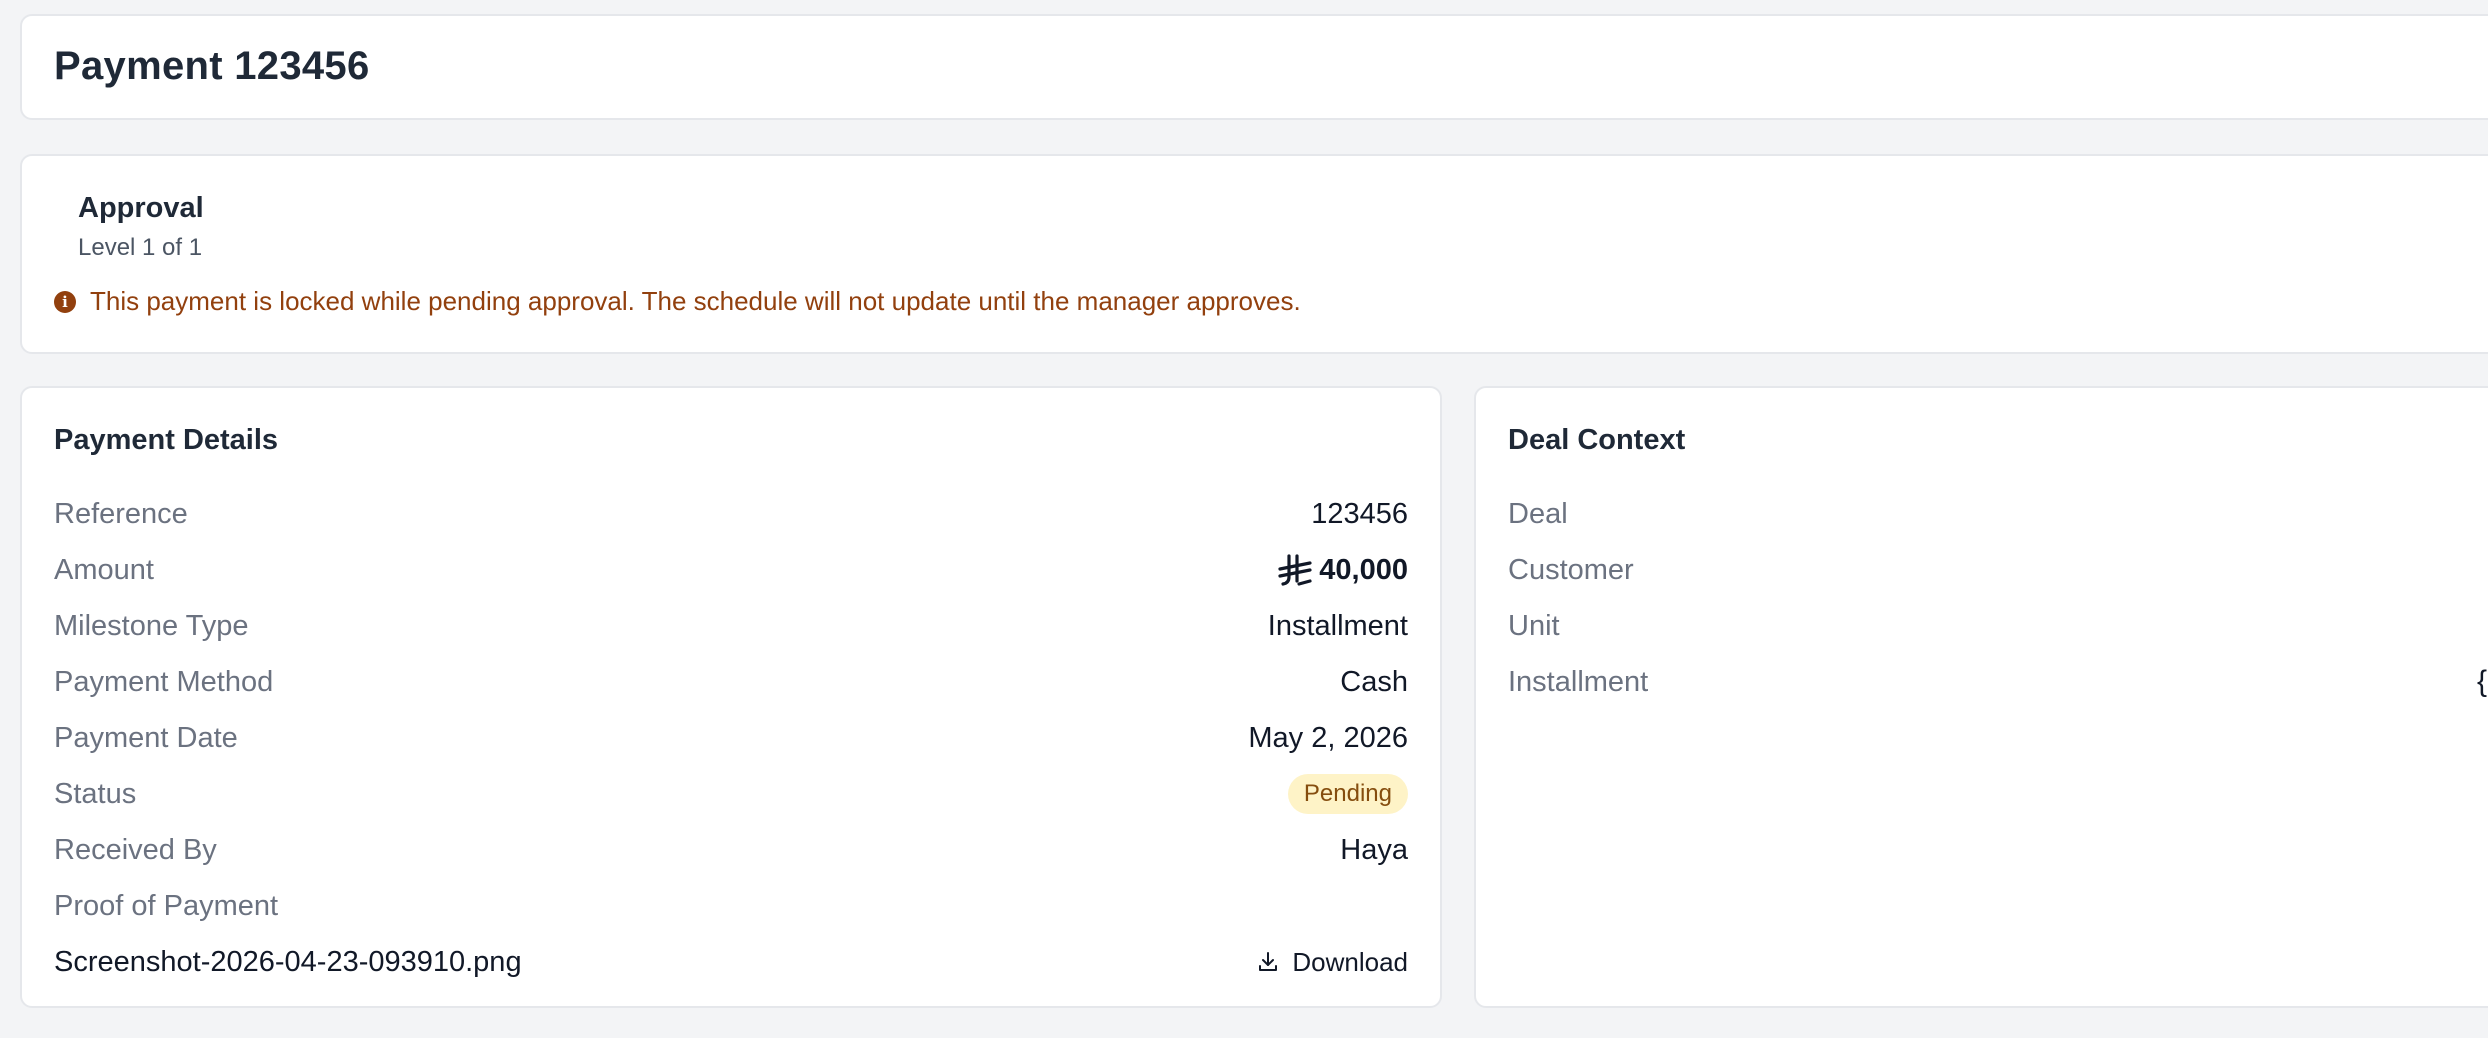 The width and height of the screenshot is (2488, 1038). What do you see at coordinates (1268, 961) in the screenshot?
I see `download-icon` at bounding box center [1268, 961].